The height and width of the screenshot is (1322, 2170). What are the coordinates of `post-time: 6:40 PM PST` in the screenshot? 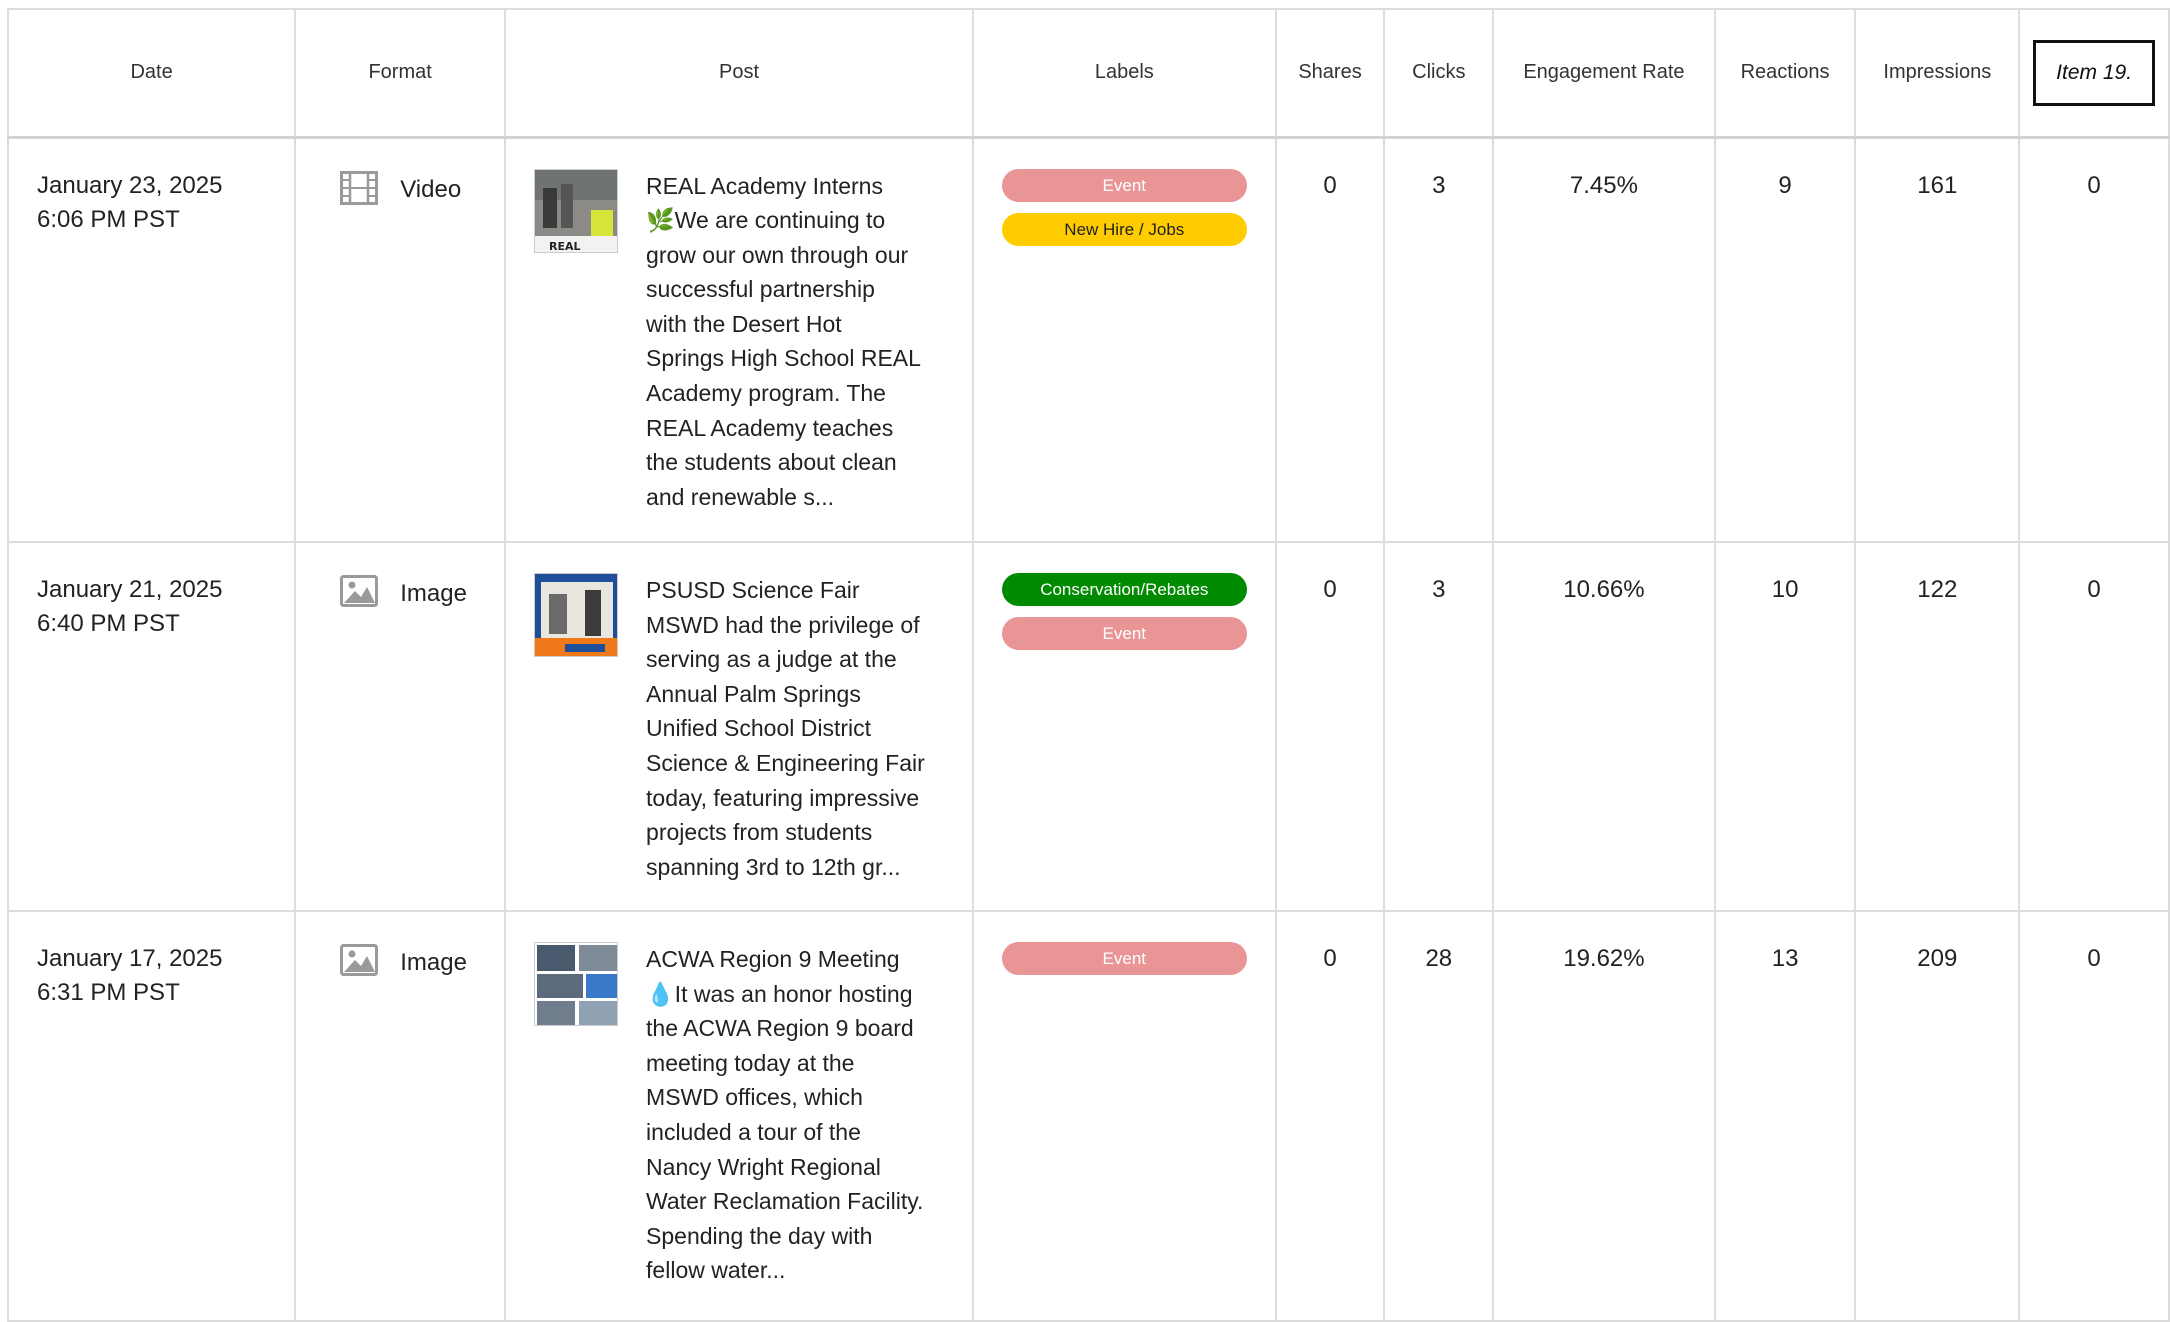 It's located at (108, 623).